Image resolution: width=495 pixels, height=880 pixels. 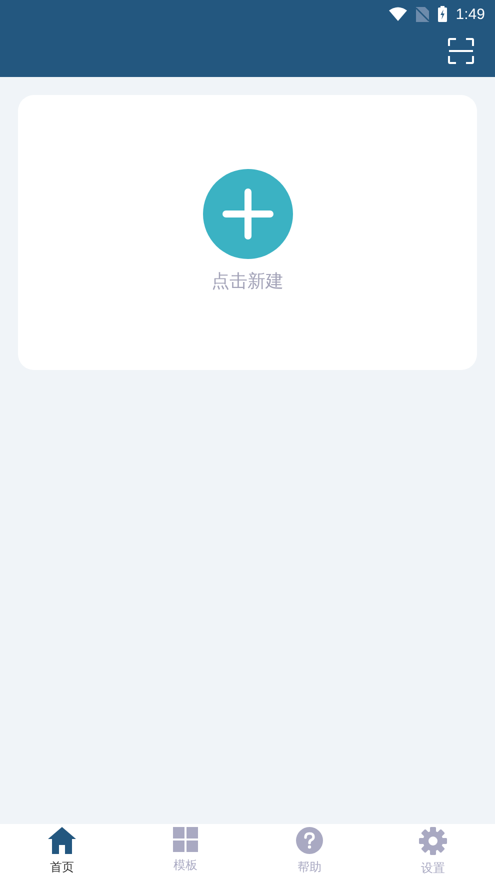 I want to click on nav-tab: 帮助, so click(x=310, y=852).